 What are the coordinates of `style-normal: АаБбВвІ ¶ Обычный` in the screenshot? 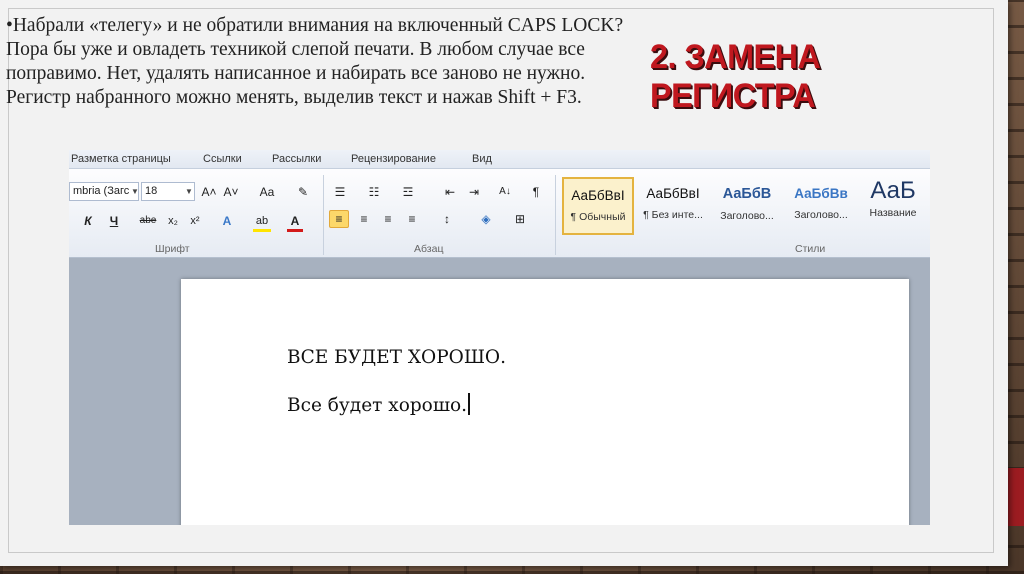 It's located at (598, 206).